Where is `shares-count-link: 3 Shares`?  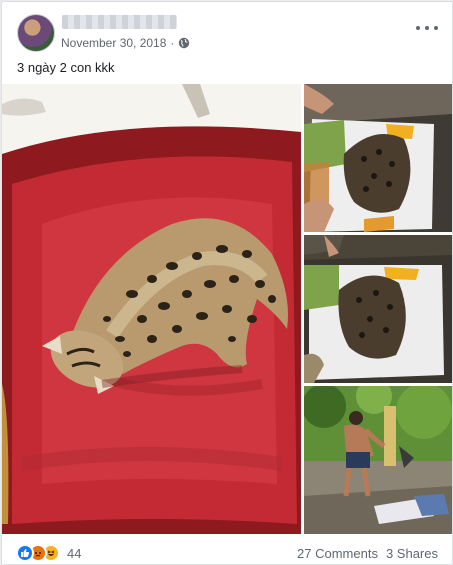 shares-count-link: 3 Shares is located at coordinates (412, 553).